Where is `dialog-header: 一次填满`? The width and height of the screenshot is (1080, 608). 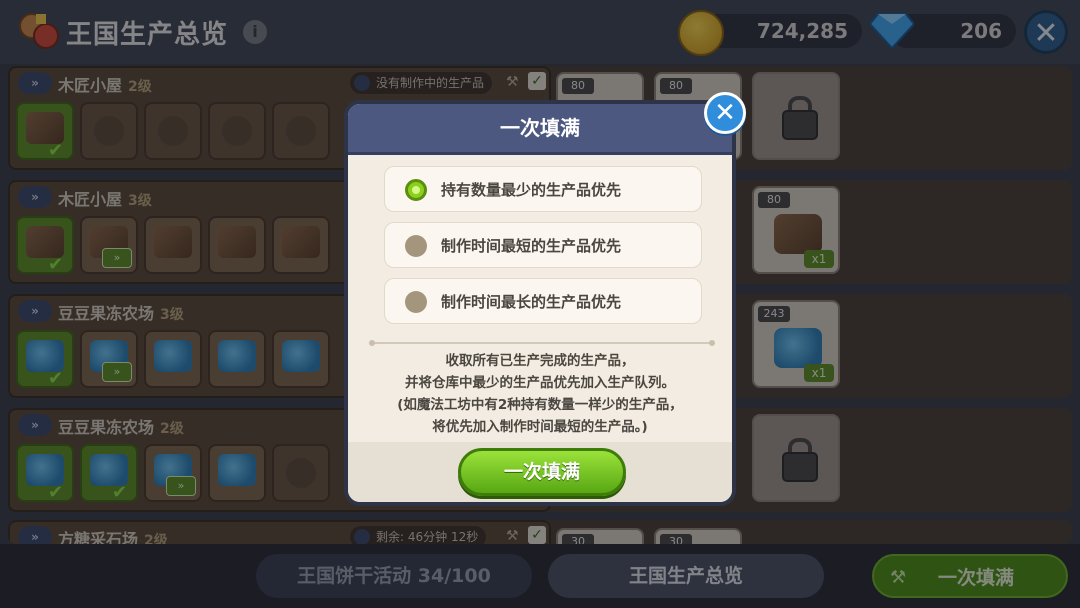 dialog-header: 一次填满 is located at coordinates (540, 129).